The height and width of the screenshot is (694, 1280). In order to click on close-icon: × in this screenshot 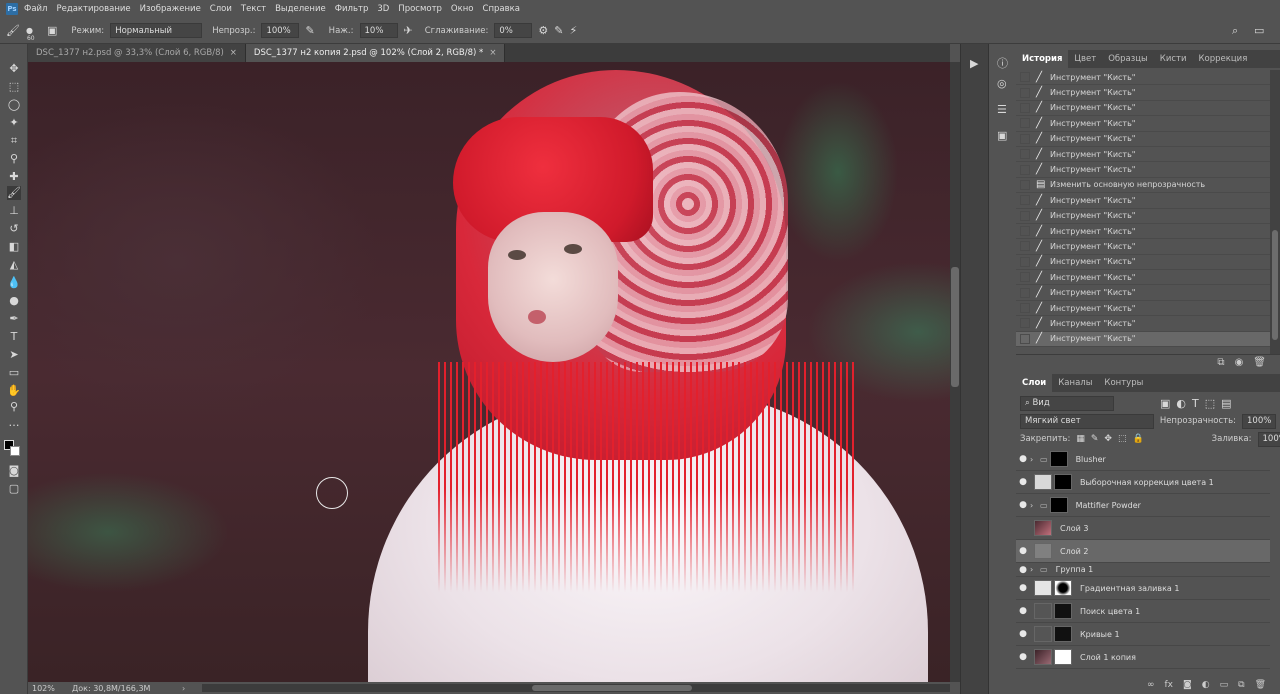, I will do `click(233, 53)`.